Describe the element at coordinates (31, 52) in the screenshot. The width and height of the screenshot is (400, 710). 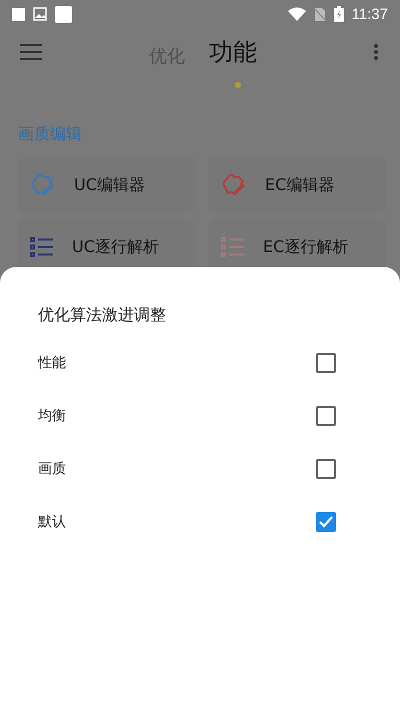
I see `menu-icon` at that location.